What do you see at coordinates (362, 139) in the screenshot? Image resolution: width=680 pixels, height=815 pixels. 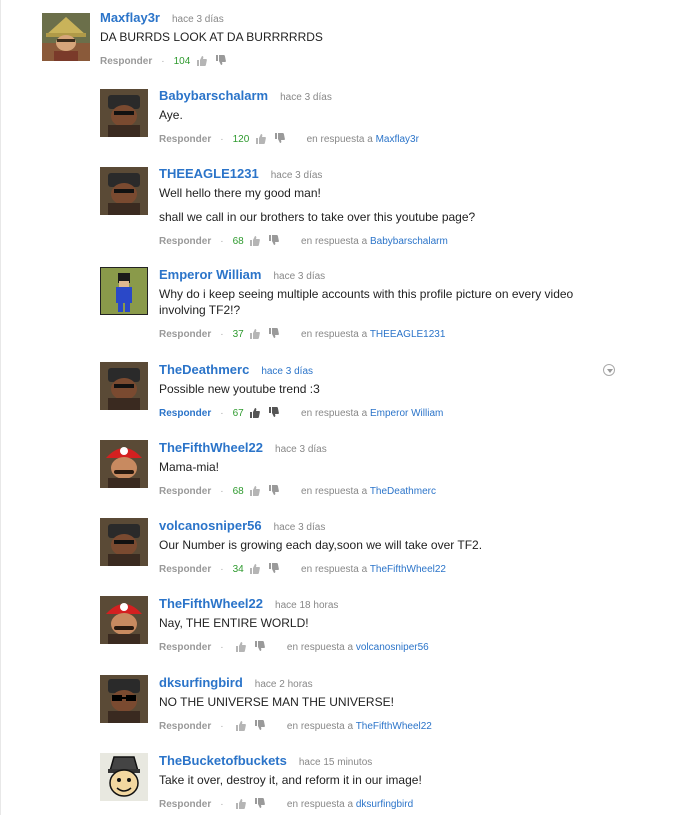 I see `reply-to: en respuesta a Maxflay3r` at bounding box center [362, 139].